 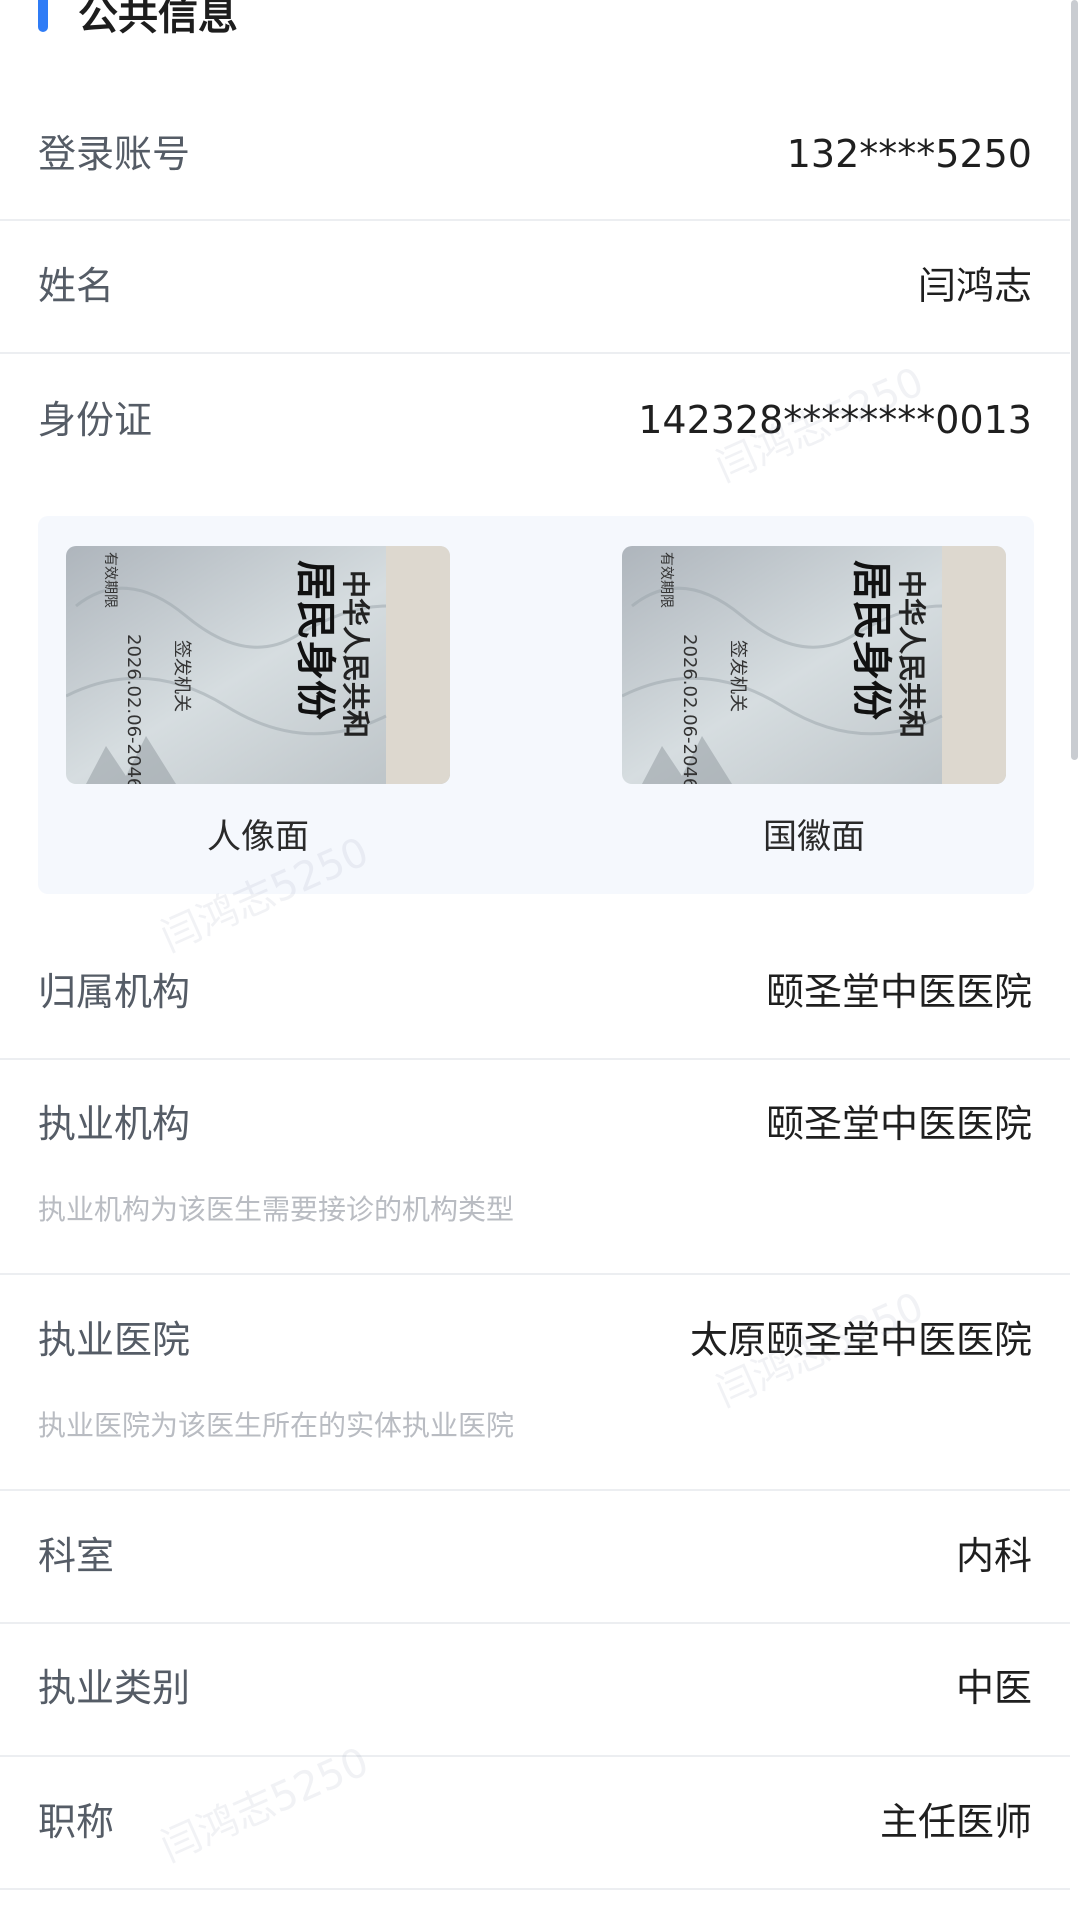 What do you see at coordinates (258, 837) in the screenshot?
I see `id-card-front-caption: 人像面` at bounding box center [258, 837].